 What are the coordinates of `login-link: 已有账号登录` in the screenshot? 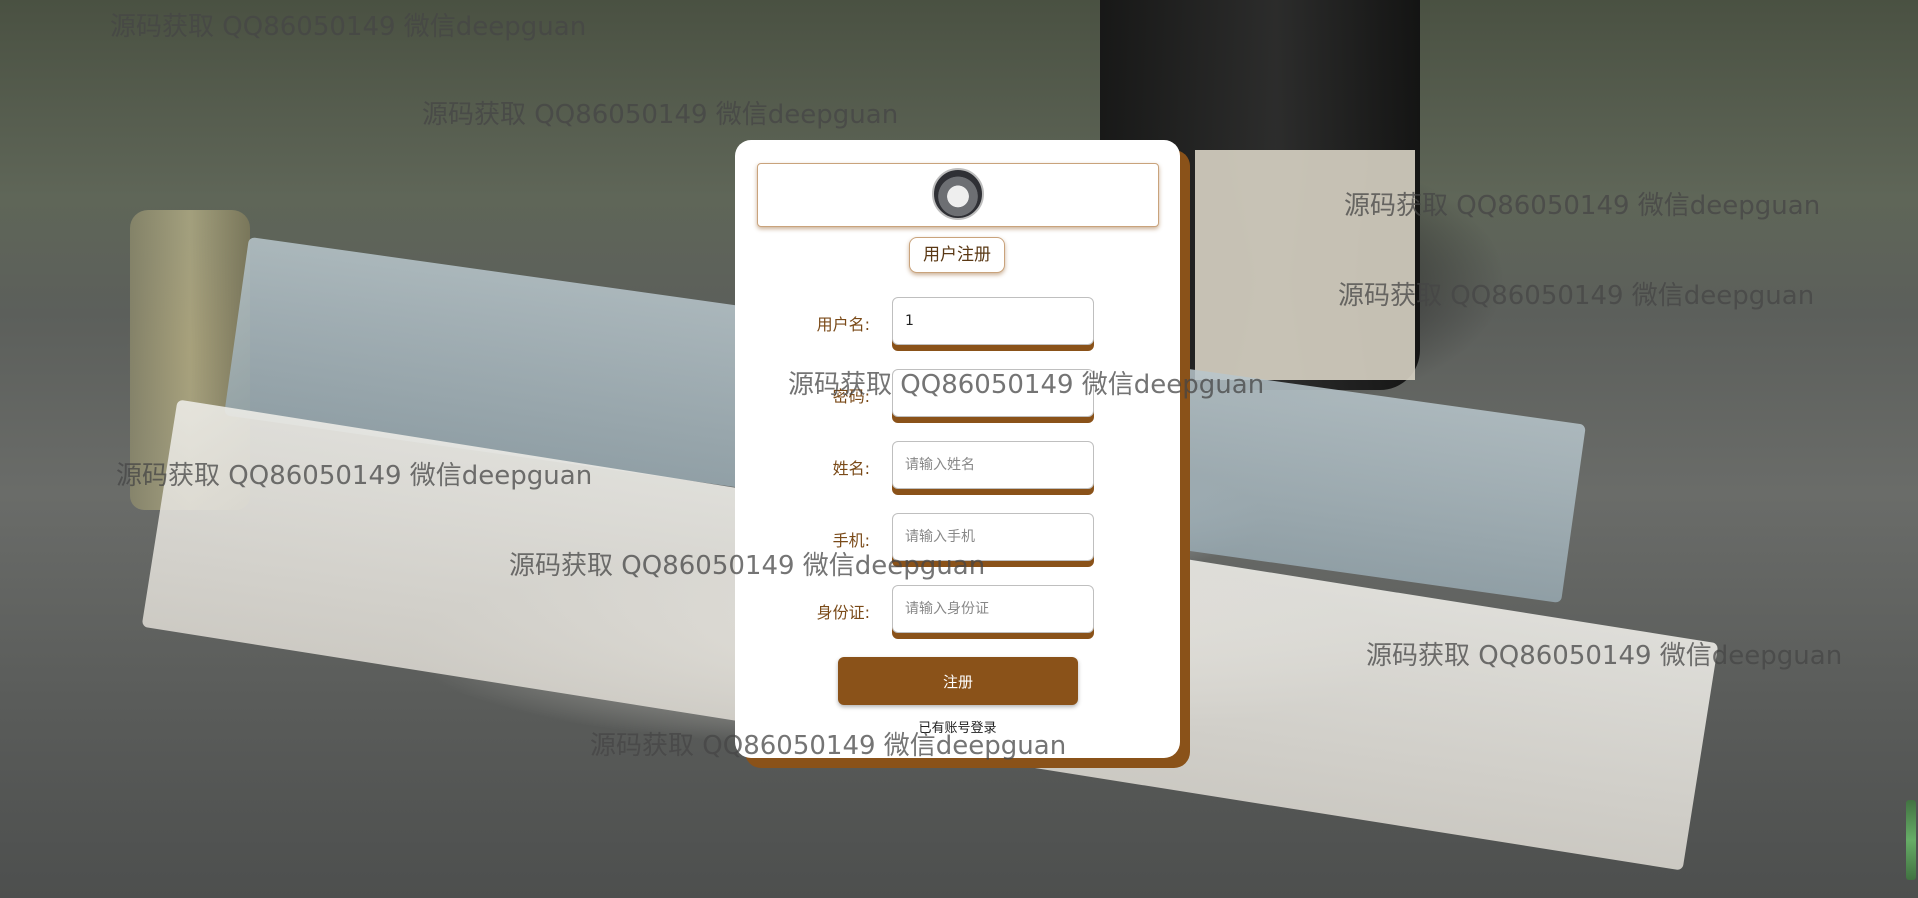 It's located at (957, 726).